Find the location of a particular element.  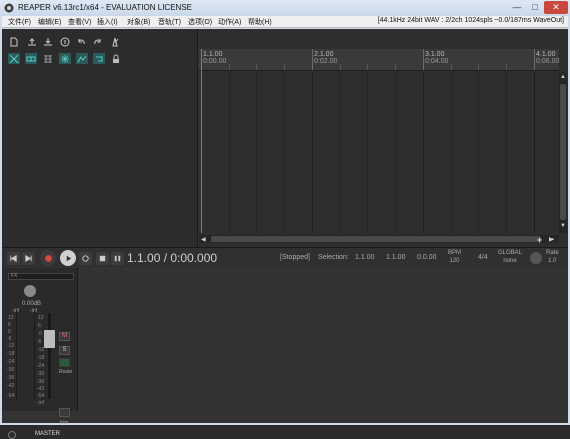

rate-value: 1.0 is located at coordinates (552, 261).